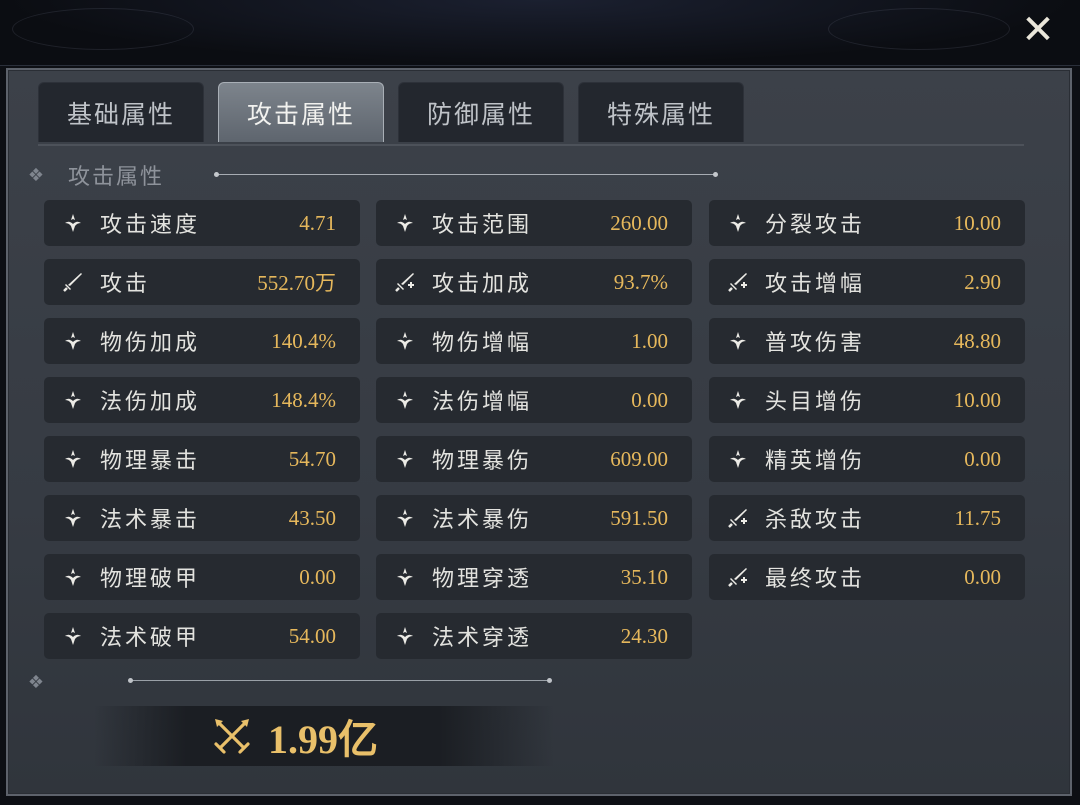 This screenshot has height=805, width=1080. I want to click on stat-value: 1.00, so click(649, 340).